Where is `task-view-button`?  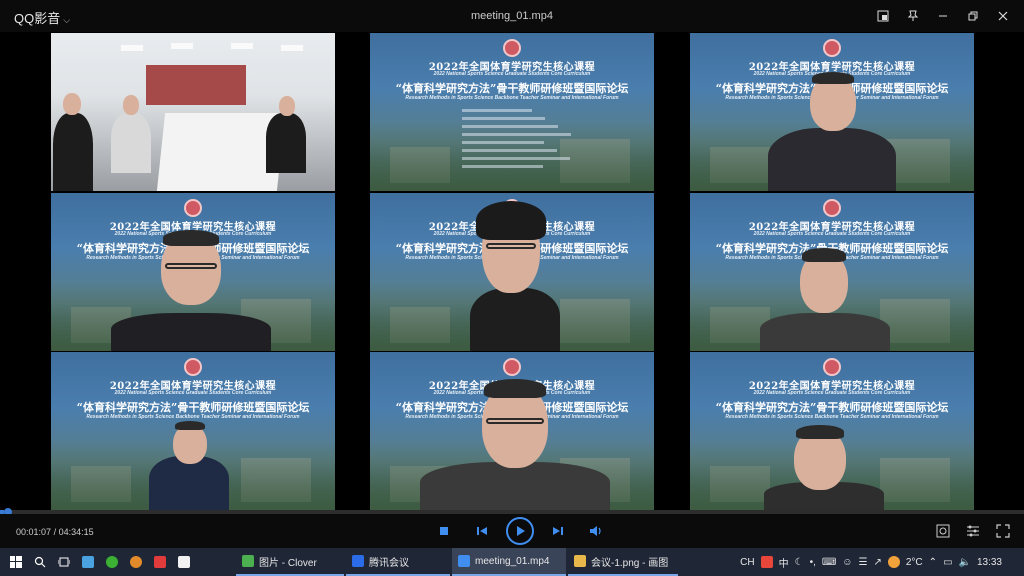
task-view-button is located at coordinates (64, 562).